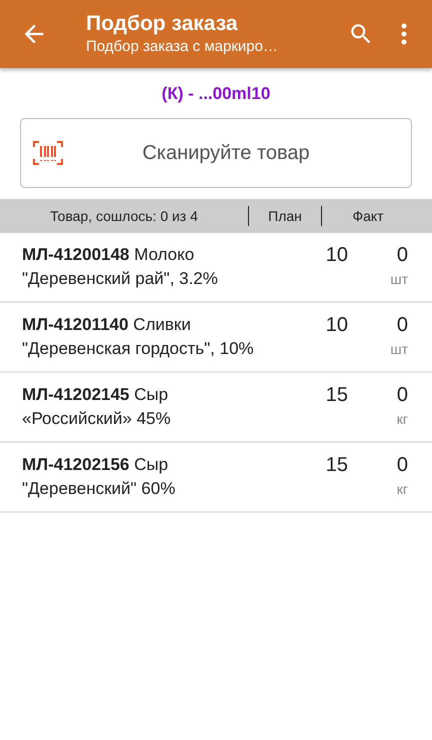 This screenshot has height=740, width=432. What do you see at coordinates (99, 477) in the screenshot?
I see `product-name: МЛ-41202156 Сыр "Деревенский" 60%` at bounding box center [99, 477].